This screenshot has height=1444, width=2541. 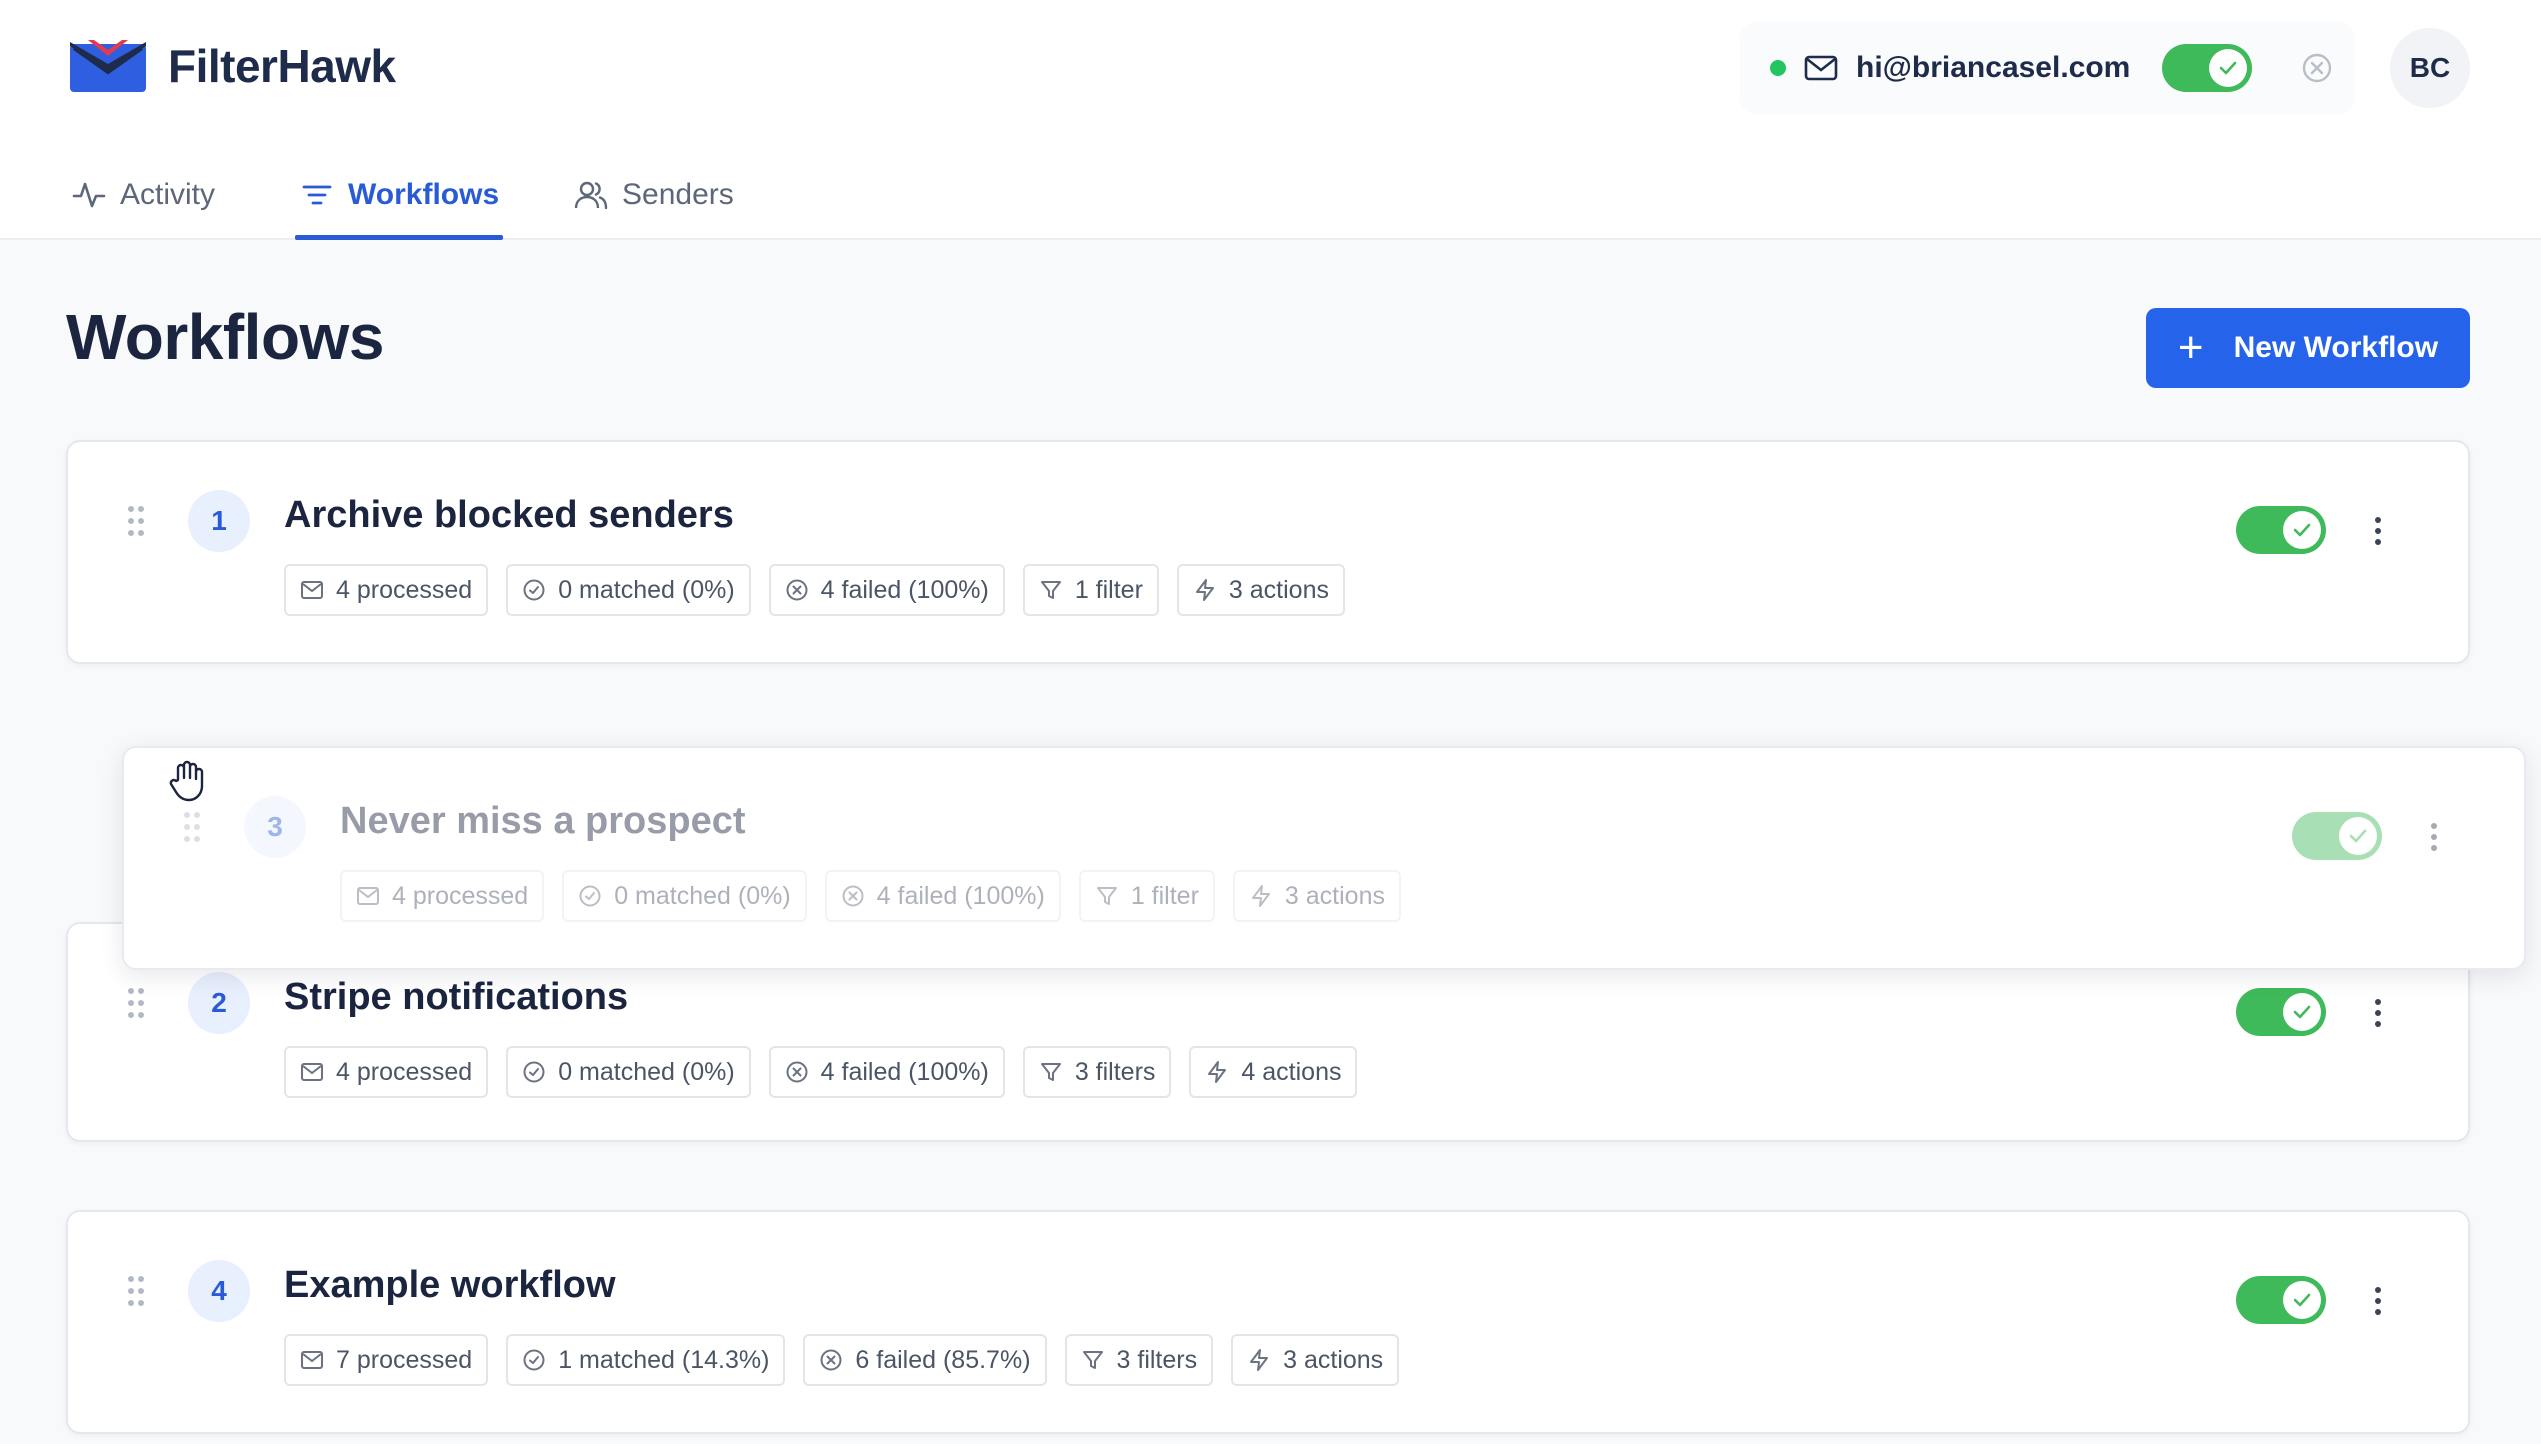 I want to click on activity-icon, so click(x=89, y=195).